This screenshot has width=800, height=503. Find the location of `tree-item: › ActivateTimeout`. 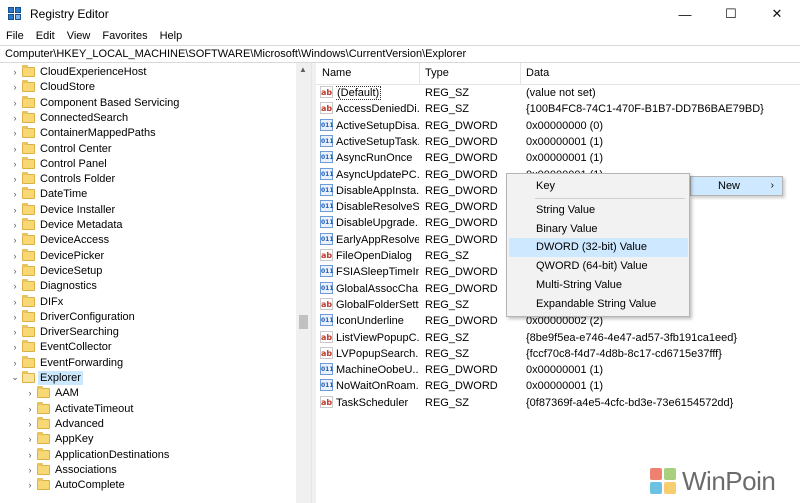

tree-item: › ActivateTimeout is located at coordinates (80, 408).